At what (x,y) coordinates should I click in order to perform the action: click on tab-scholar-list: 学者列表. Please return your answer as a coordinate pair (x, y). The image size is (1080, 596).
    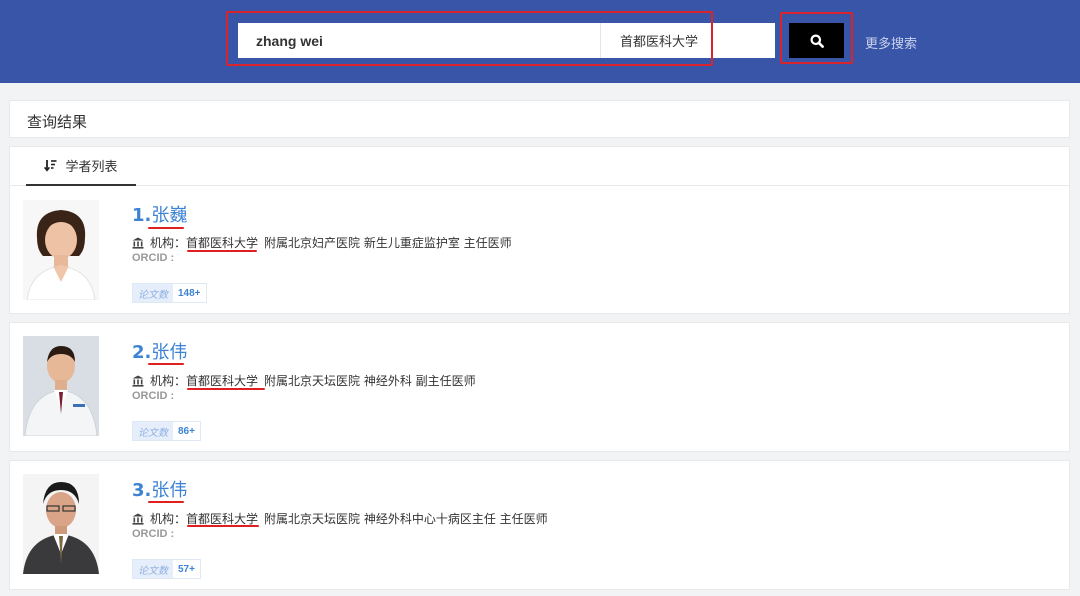
    Looking at the image, I should click on (81, 166).